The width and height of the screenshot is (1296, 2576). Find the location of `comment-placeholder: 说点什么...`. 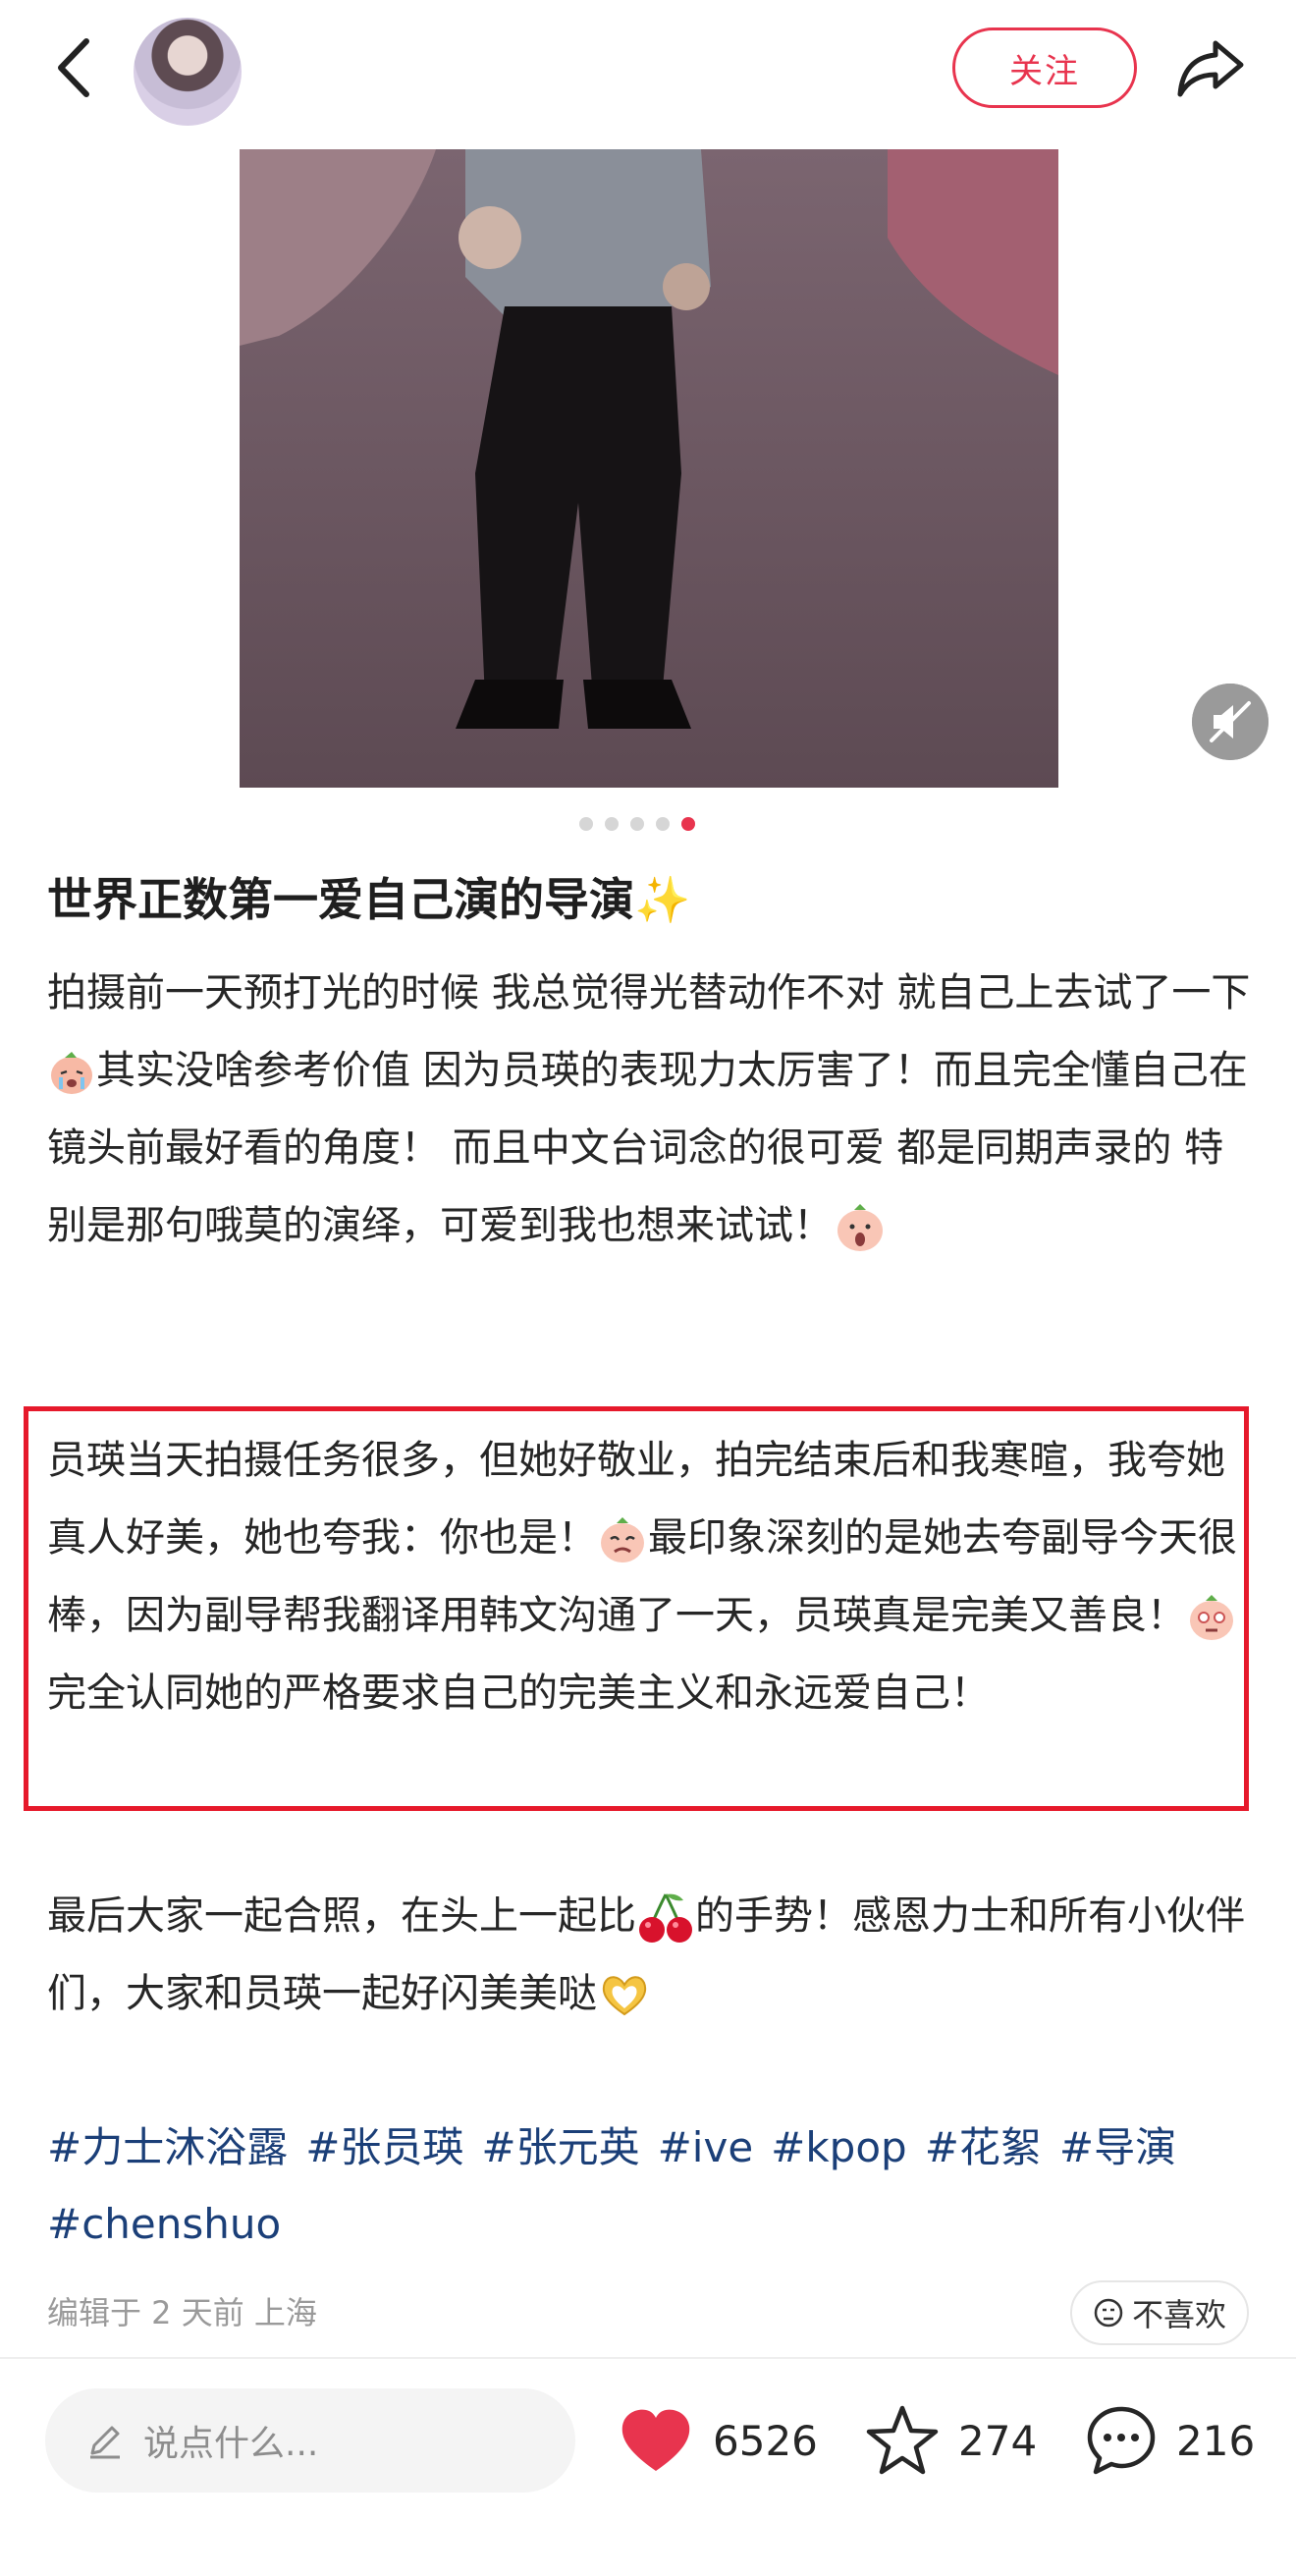

comment-placeholder: 说点什么... is located at coordinates (231, 2444).